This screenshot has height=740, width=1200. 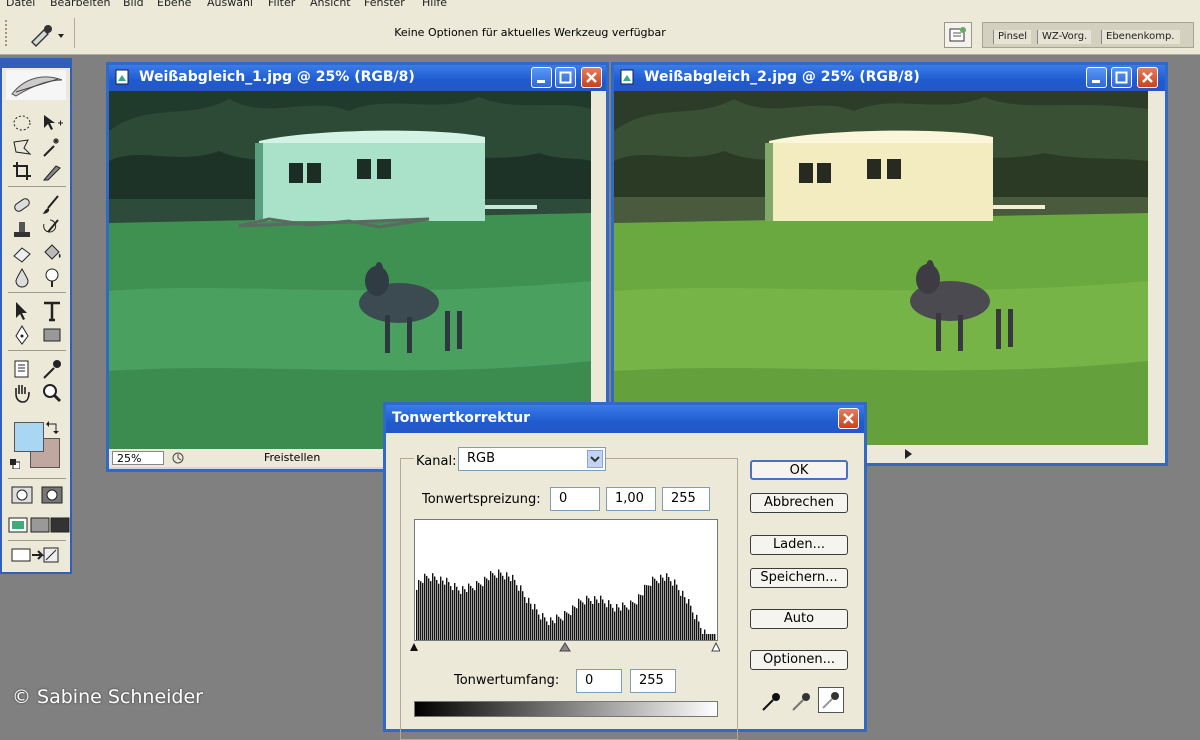 I want to click on menu-fenster: Fenster, so click(x=384, y=4).